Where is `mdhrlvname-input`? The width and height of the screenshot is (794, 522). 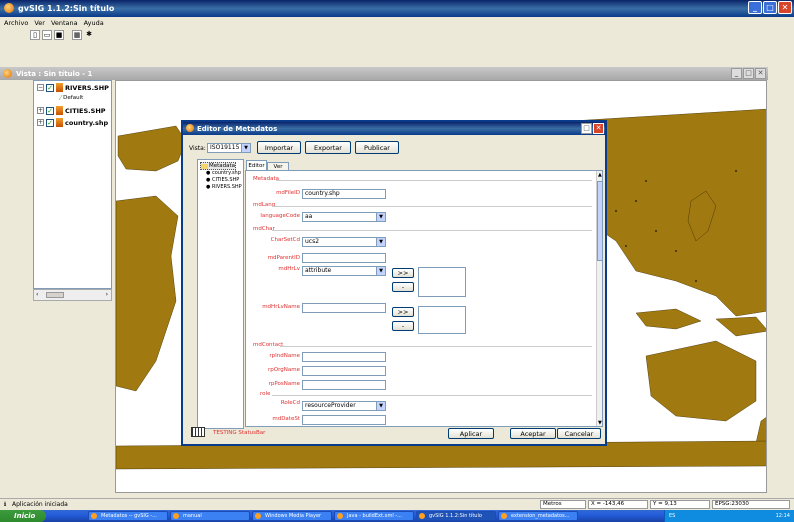
mdhrlvname-input is located at coordinates (344, 308).